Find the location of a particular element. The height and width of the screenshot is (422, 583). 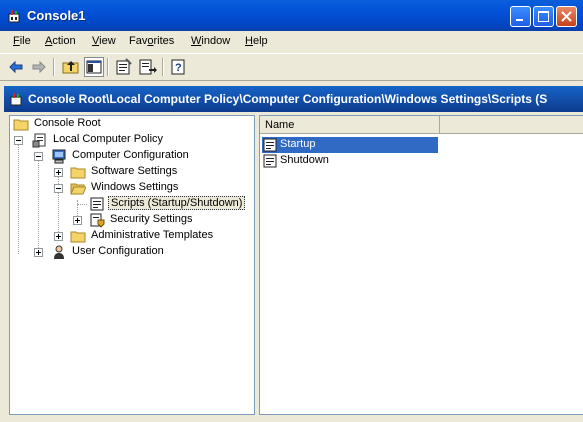

help-icon: ? is located at coordinates (178, 67).